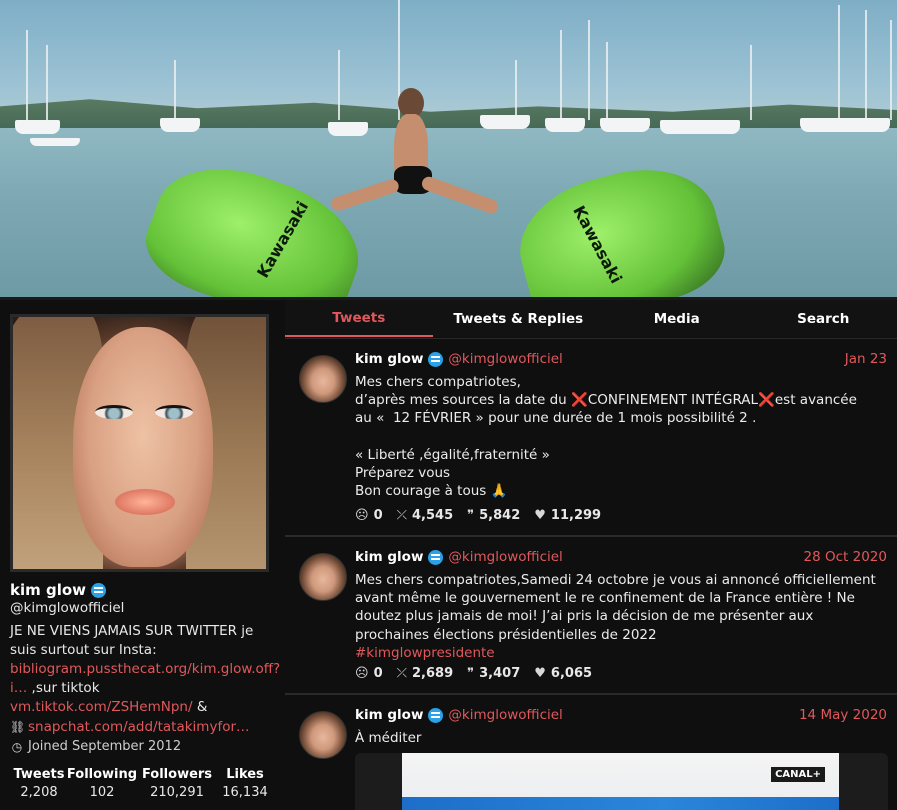  I want to click on tab-media: Media, so click(677, 318).